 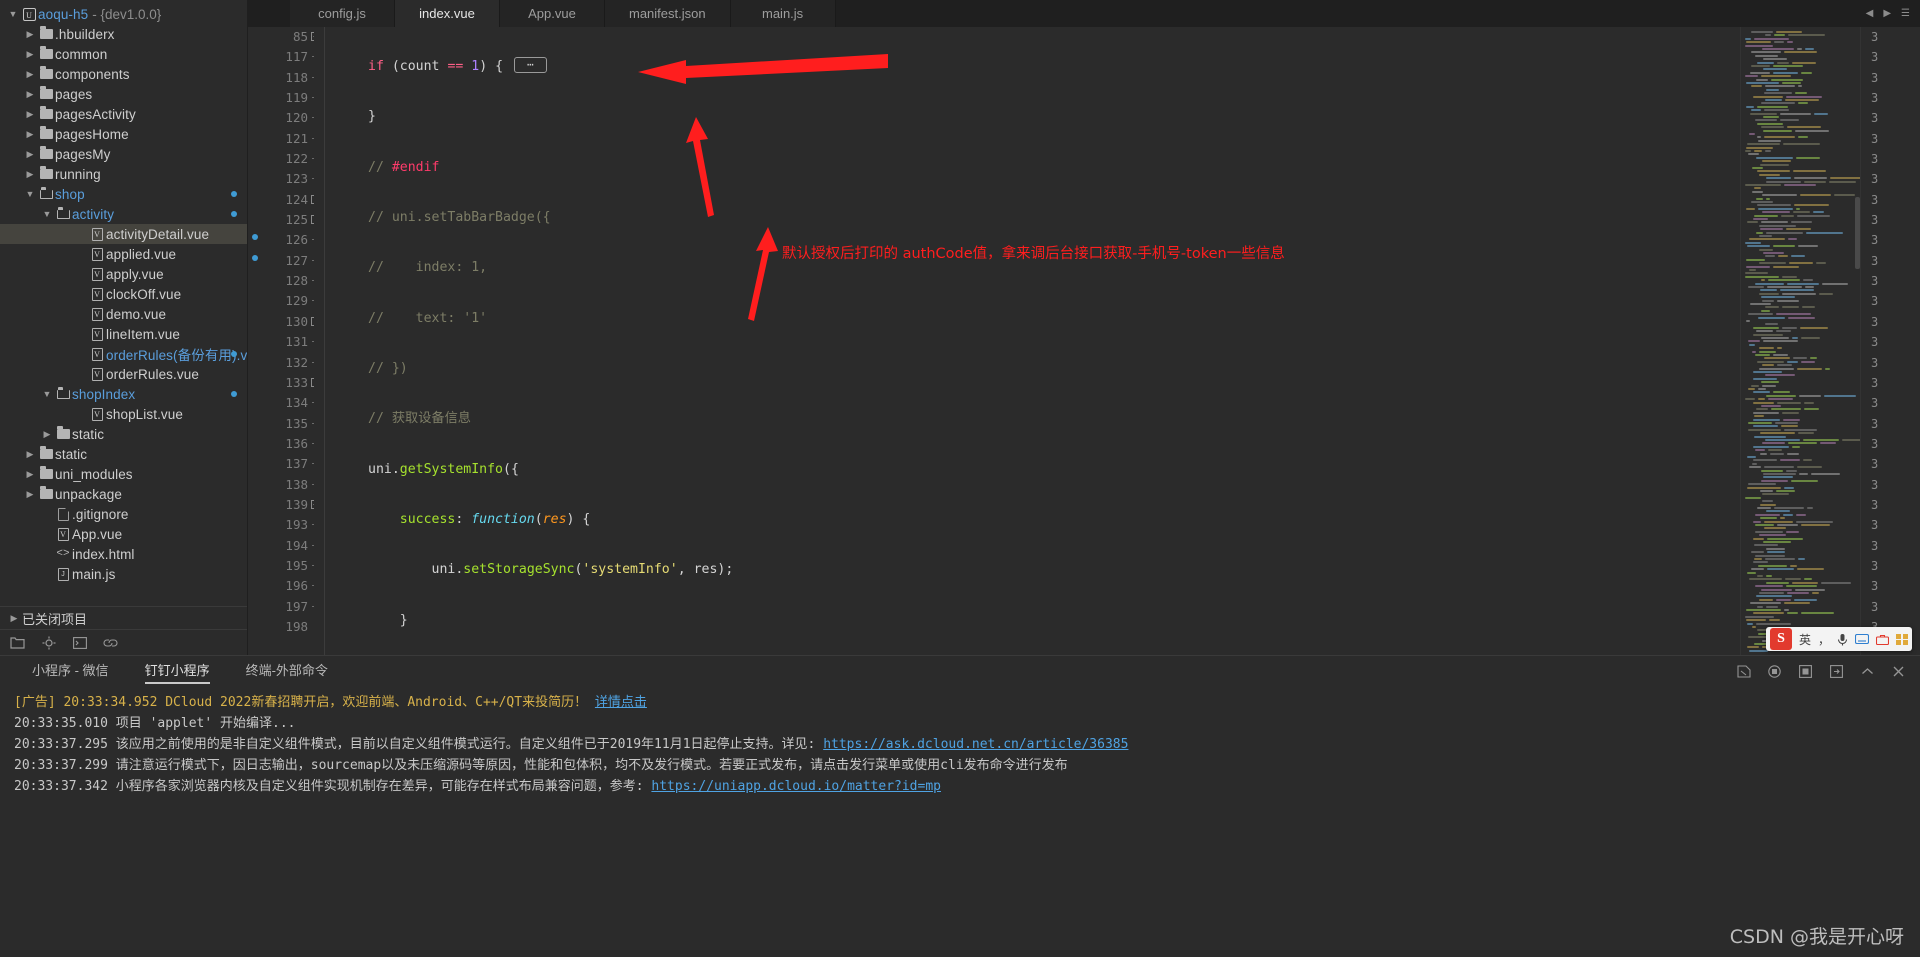 What do you see at coordinates (123, 414) in the screenshot?
I see `tree-item-shoplist.vue: VshopList.vue` at bounding box center [123, 414].